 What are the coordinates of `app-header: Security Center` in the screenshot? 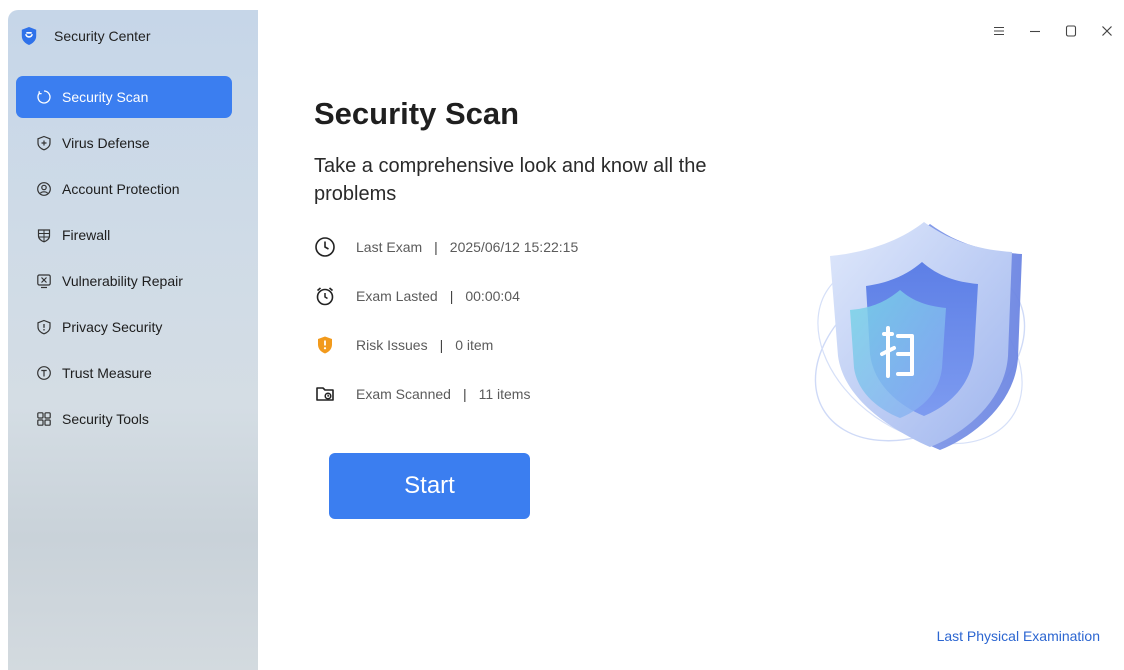 It's located at (85, 36).